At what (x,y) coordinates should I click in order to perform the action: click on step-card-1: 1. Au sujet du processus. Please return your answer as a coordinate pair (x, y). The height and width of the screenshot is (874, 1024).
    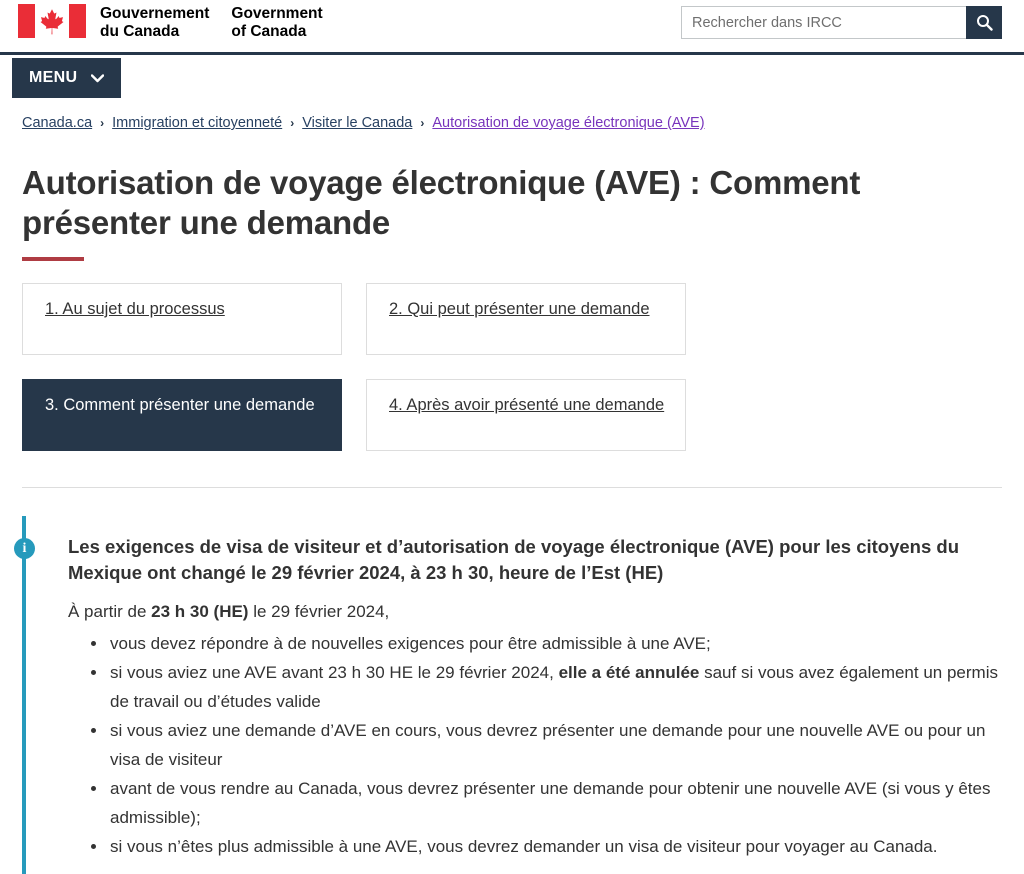
    Looking at the image, I should click on (182, 319).